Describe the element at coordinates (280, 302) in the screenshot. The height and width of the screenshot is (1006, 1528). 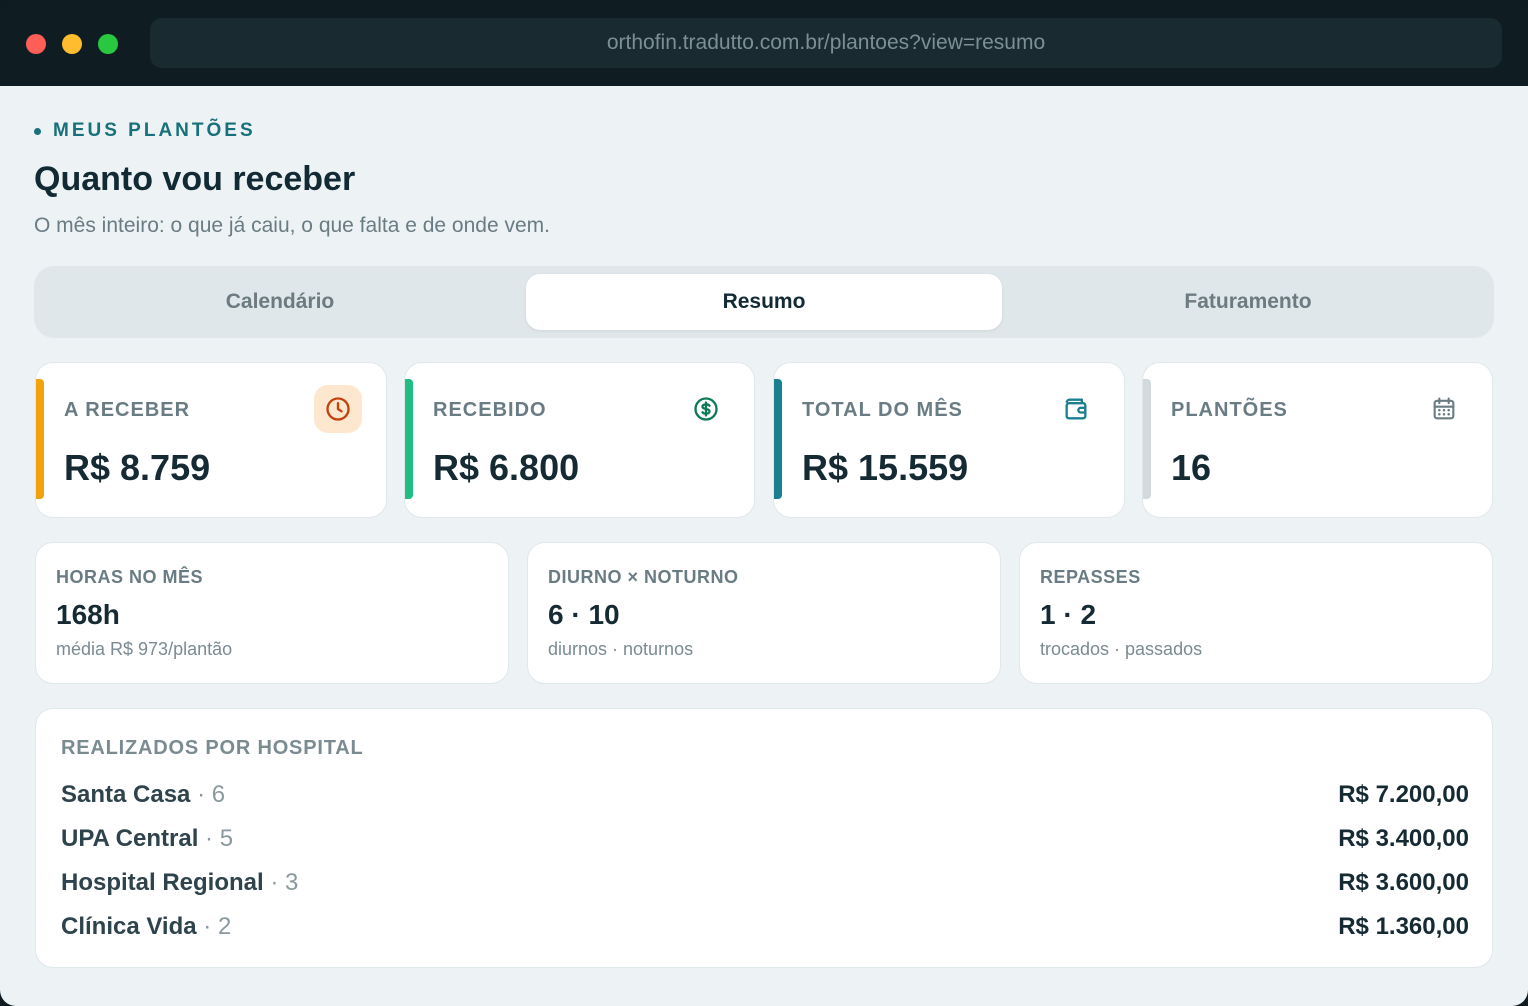
I see `tab-calendario: Calendário` at that location.